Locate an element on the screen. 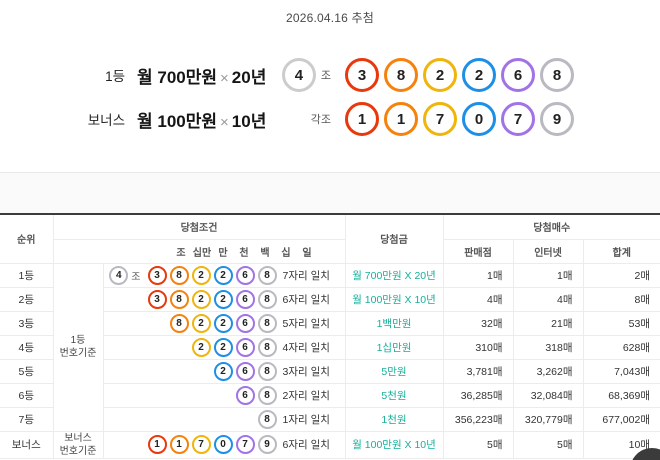  digit-position-label: 천 is located at coordinates (244, 253).